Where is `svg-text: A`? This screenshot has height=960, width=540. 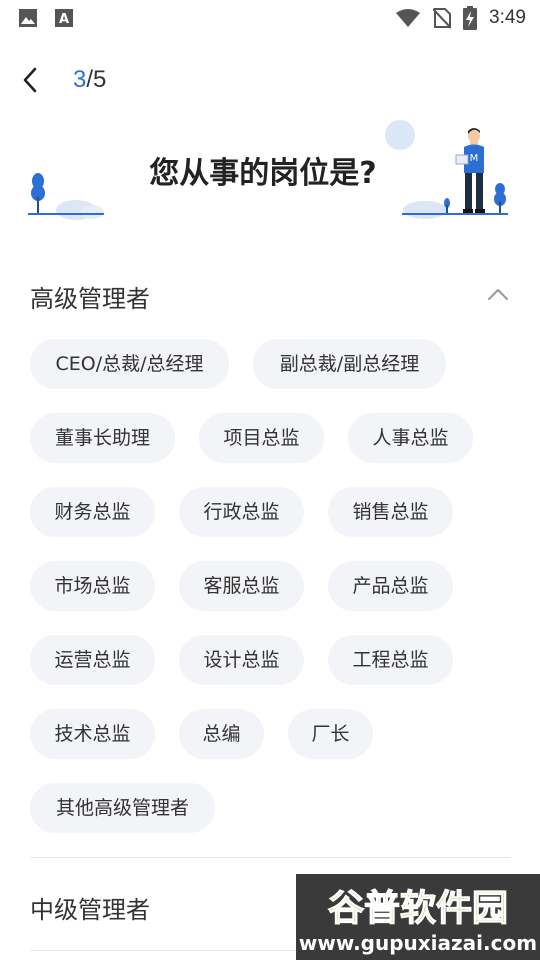
svg-text: A is located at coordinates (64, 19).